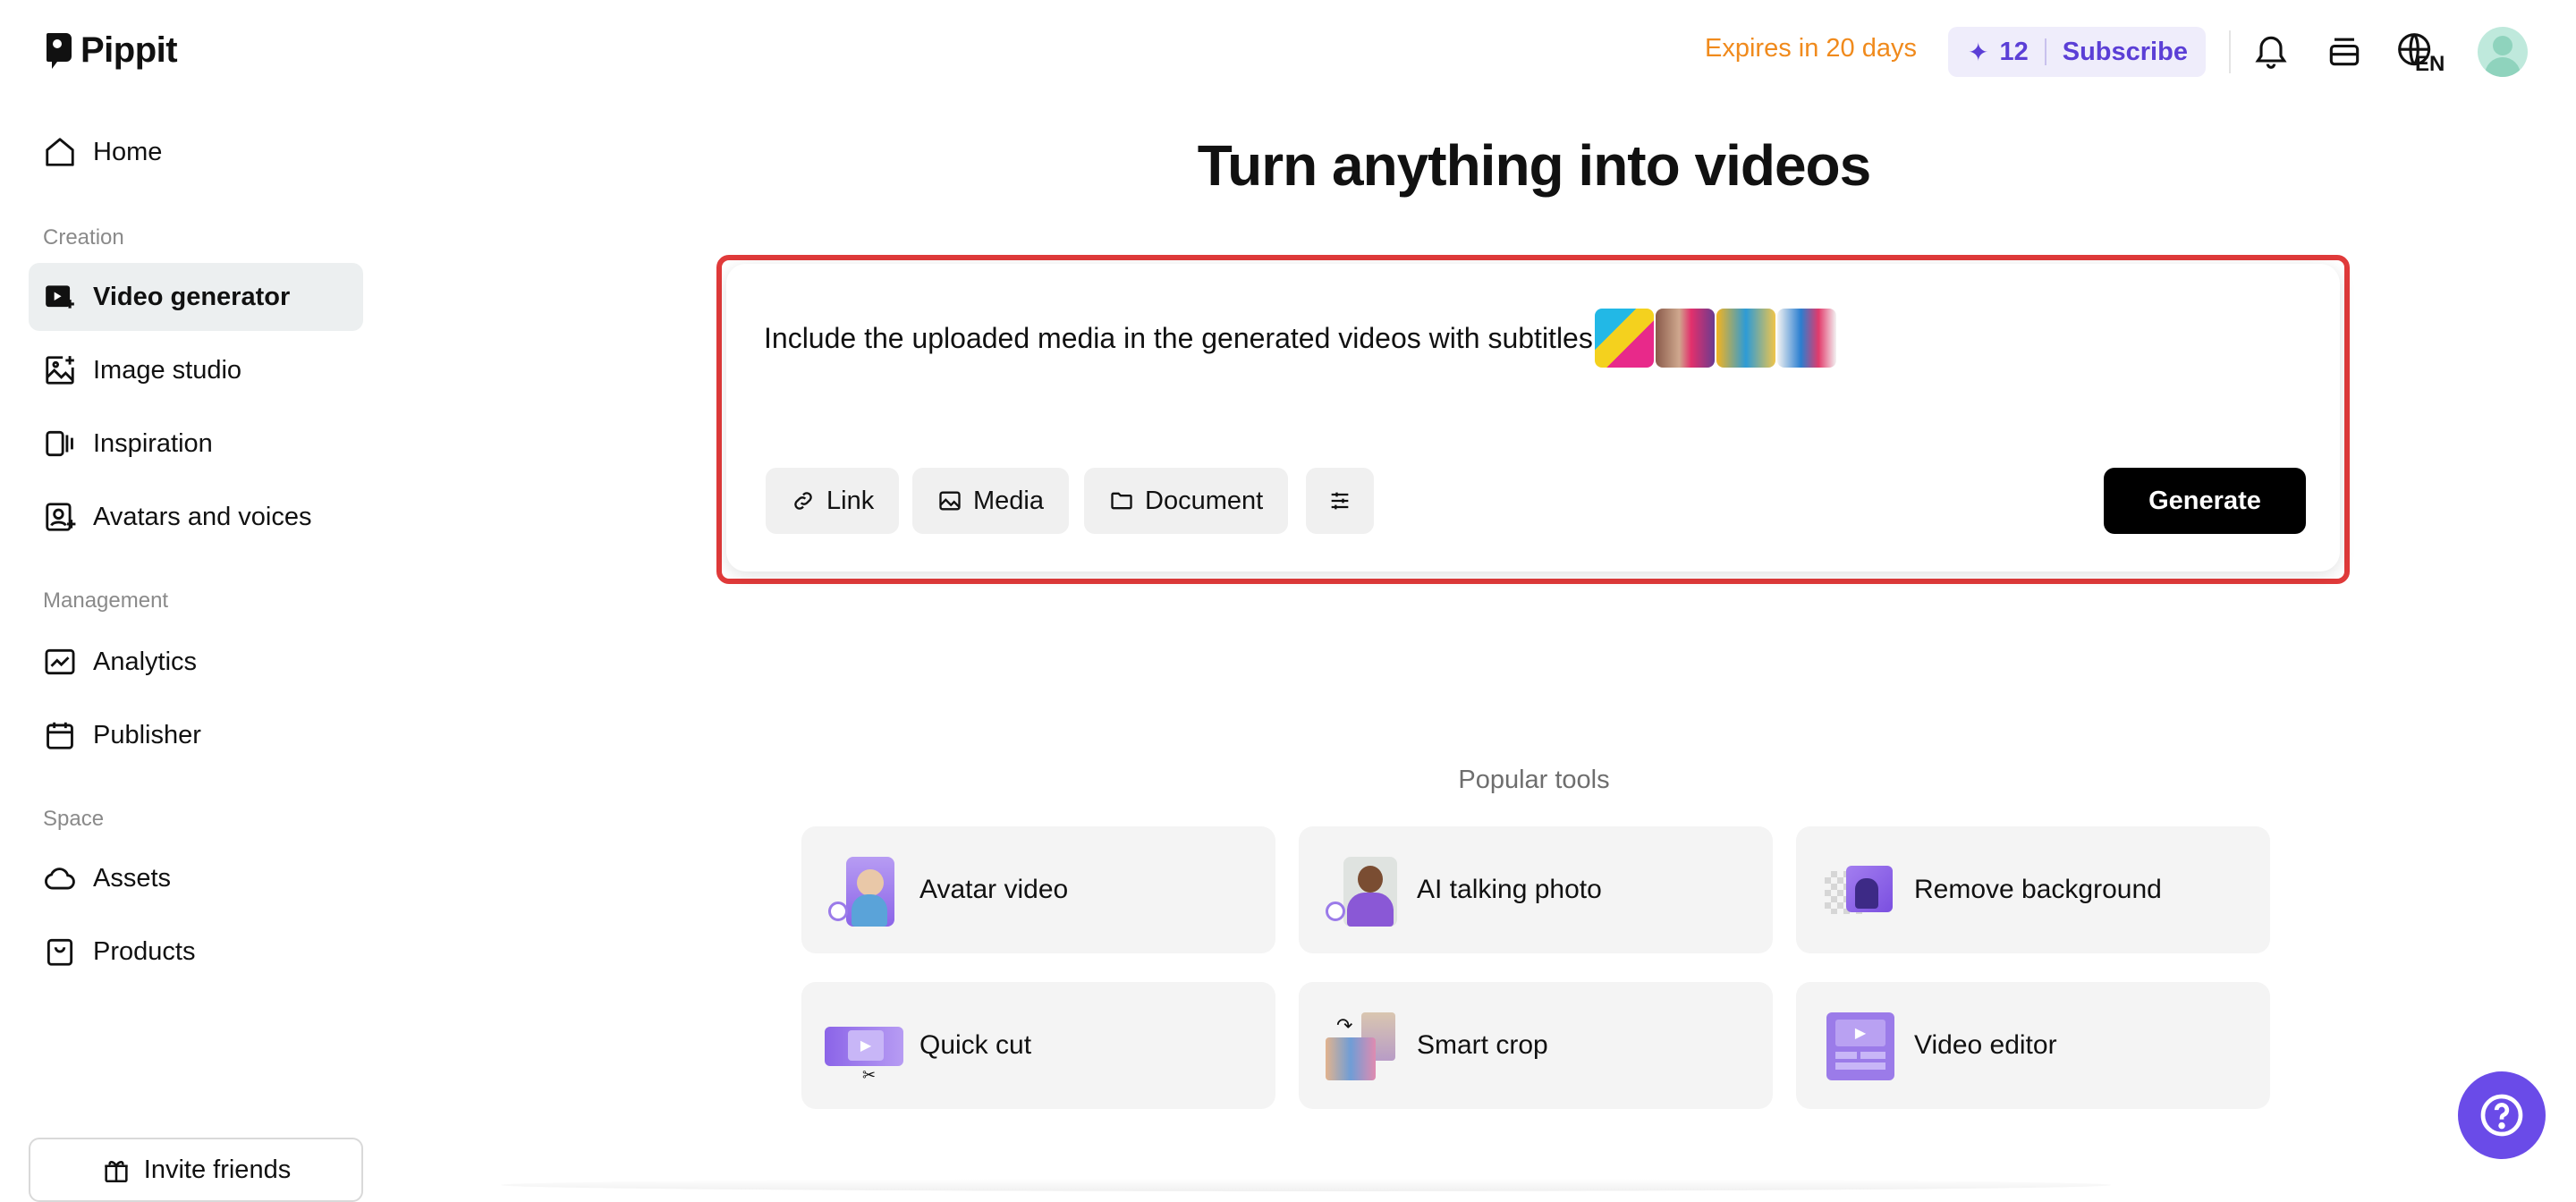 This screenshot has width=2576, height=1202. What do you see at coordinates (1038, 1045) in the screenshot?
I see `tool-quick-cut: ▶ ✂ Quick cut` at bounding box center [1038, 1045].